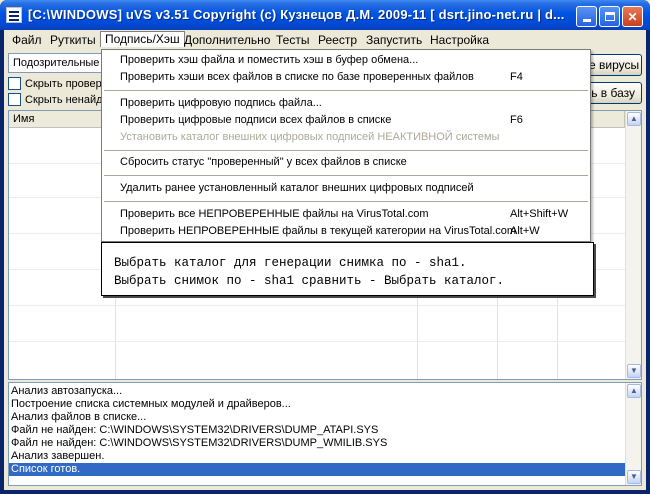  I want to click on maximize-icon, so click(609, 16).